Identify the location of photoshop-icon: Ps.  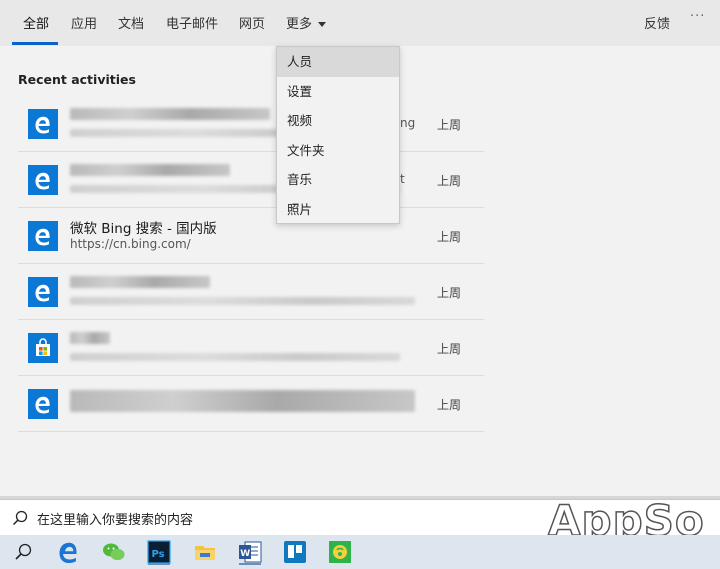
(159, 552).